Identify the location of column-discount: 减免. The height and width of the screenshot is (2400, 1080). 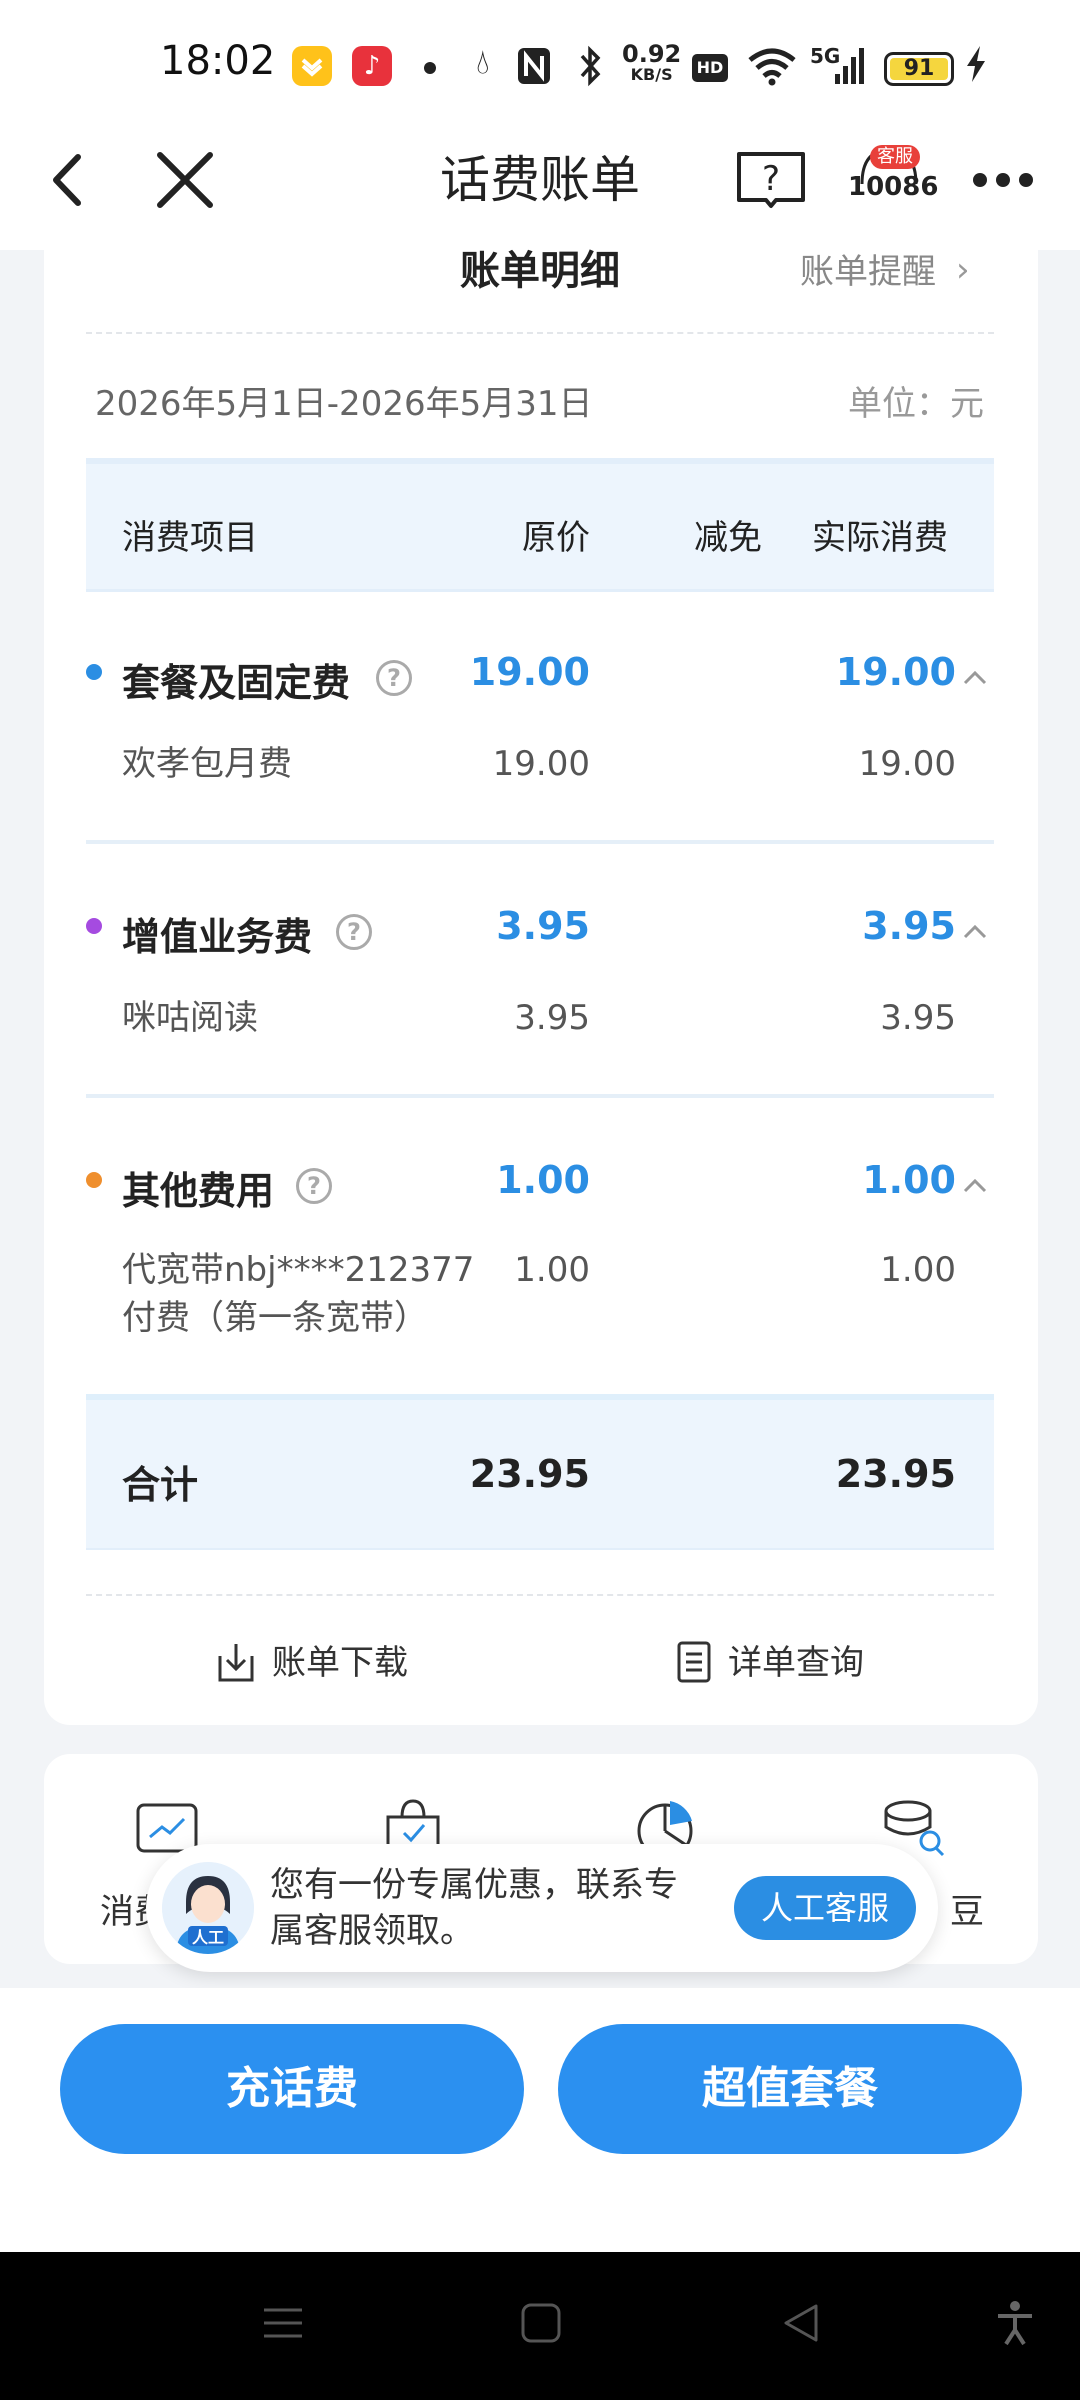
(728, 538).